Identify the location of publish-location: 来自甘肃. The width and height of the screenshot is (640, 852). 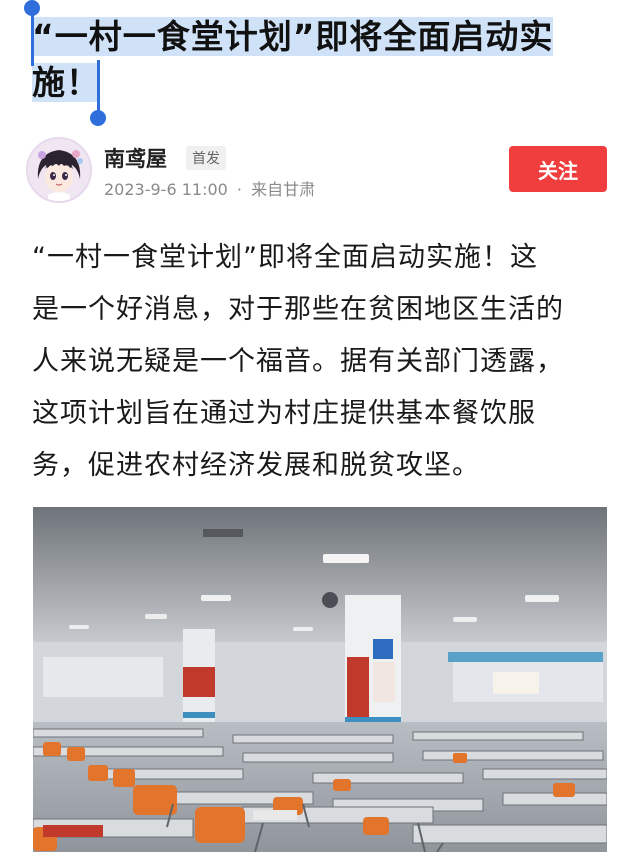
(283, 189).